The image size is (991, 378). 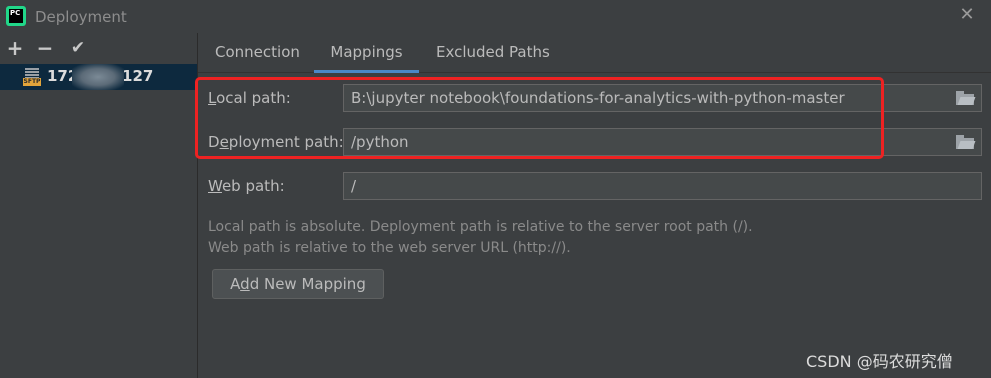 I want to click on close-icon: ✕, so click(x=967, y=15).